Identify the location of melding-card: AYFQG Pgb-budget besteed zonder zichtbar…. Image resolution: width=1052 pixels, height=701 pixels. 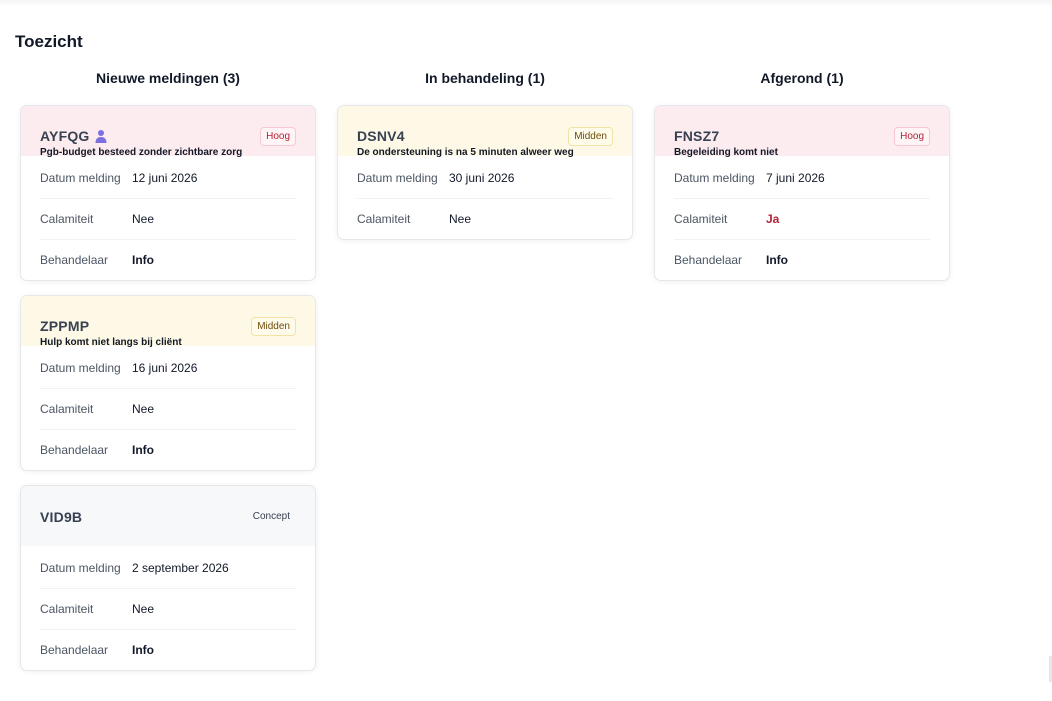
(168, 193).